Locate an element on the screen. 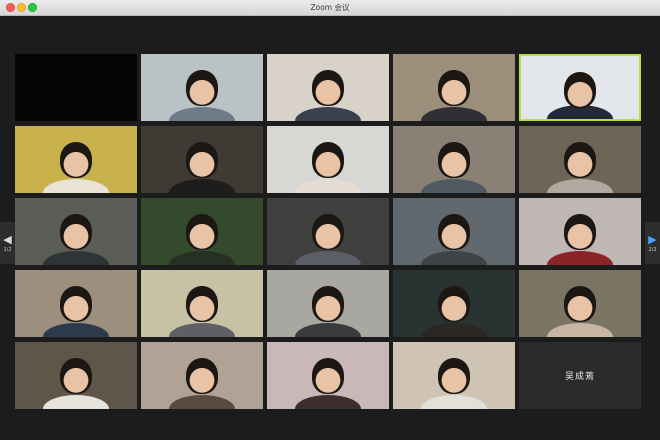 This screenshot has width=660, height=440. video-background is located at coordinates (76, 87).